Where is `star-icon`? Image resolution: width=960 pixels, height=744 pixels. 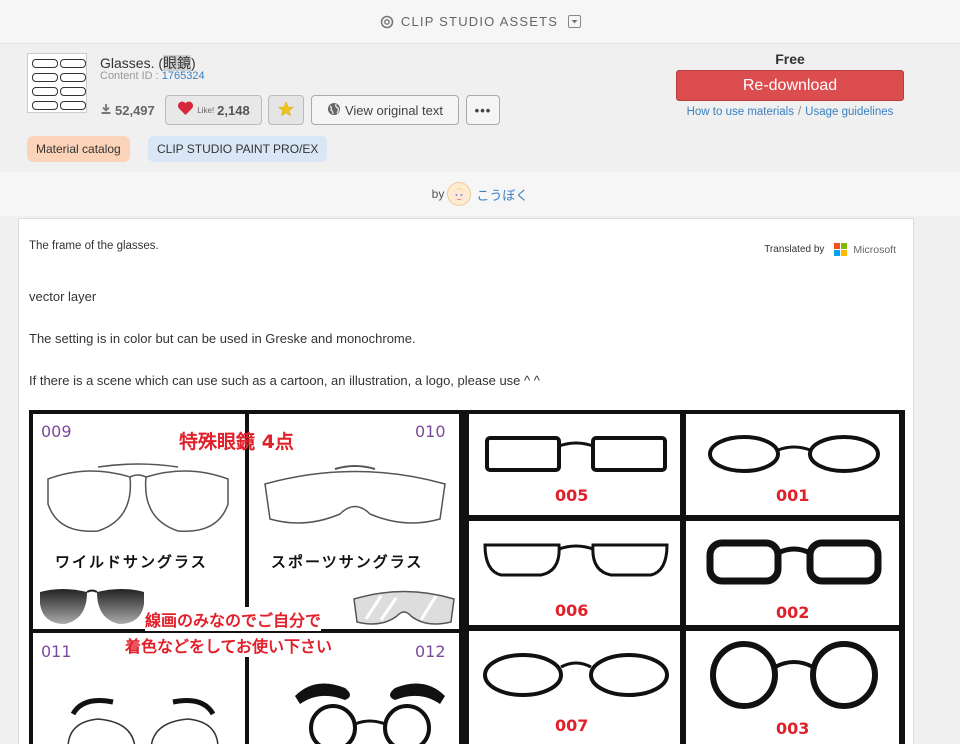
star-icon is located at coordinates (286, 110).